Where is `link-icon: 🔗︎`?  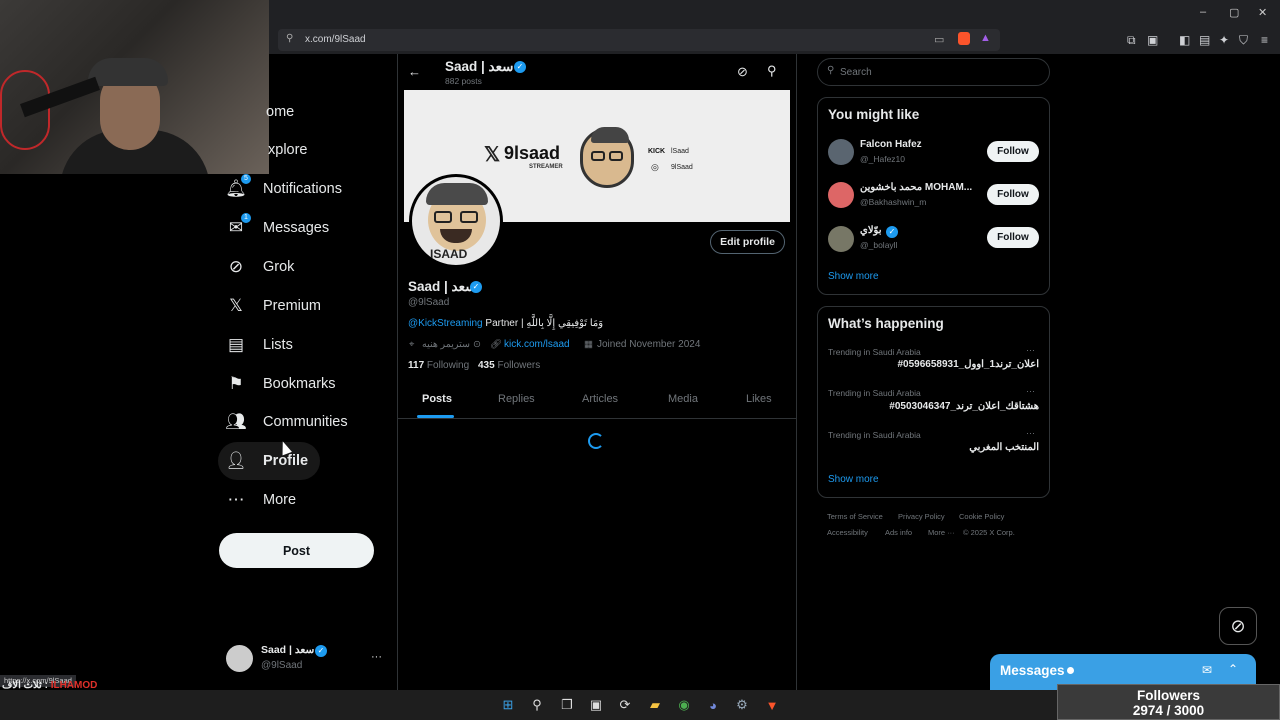 link-icon: 🔗︎ is located at coordinates (496, 344).